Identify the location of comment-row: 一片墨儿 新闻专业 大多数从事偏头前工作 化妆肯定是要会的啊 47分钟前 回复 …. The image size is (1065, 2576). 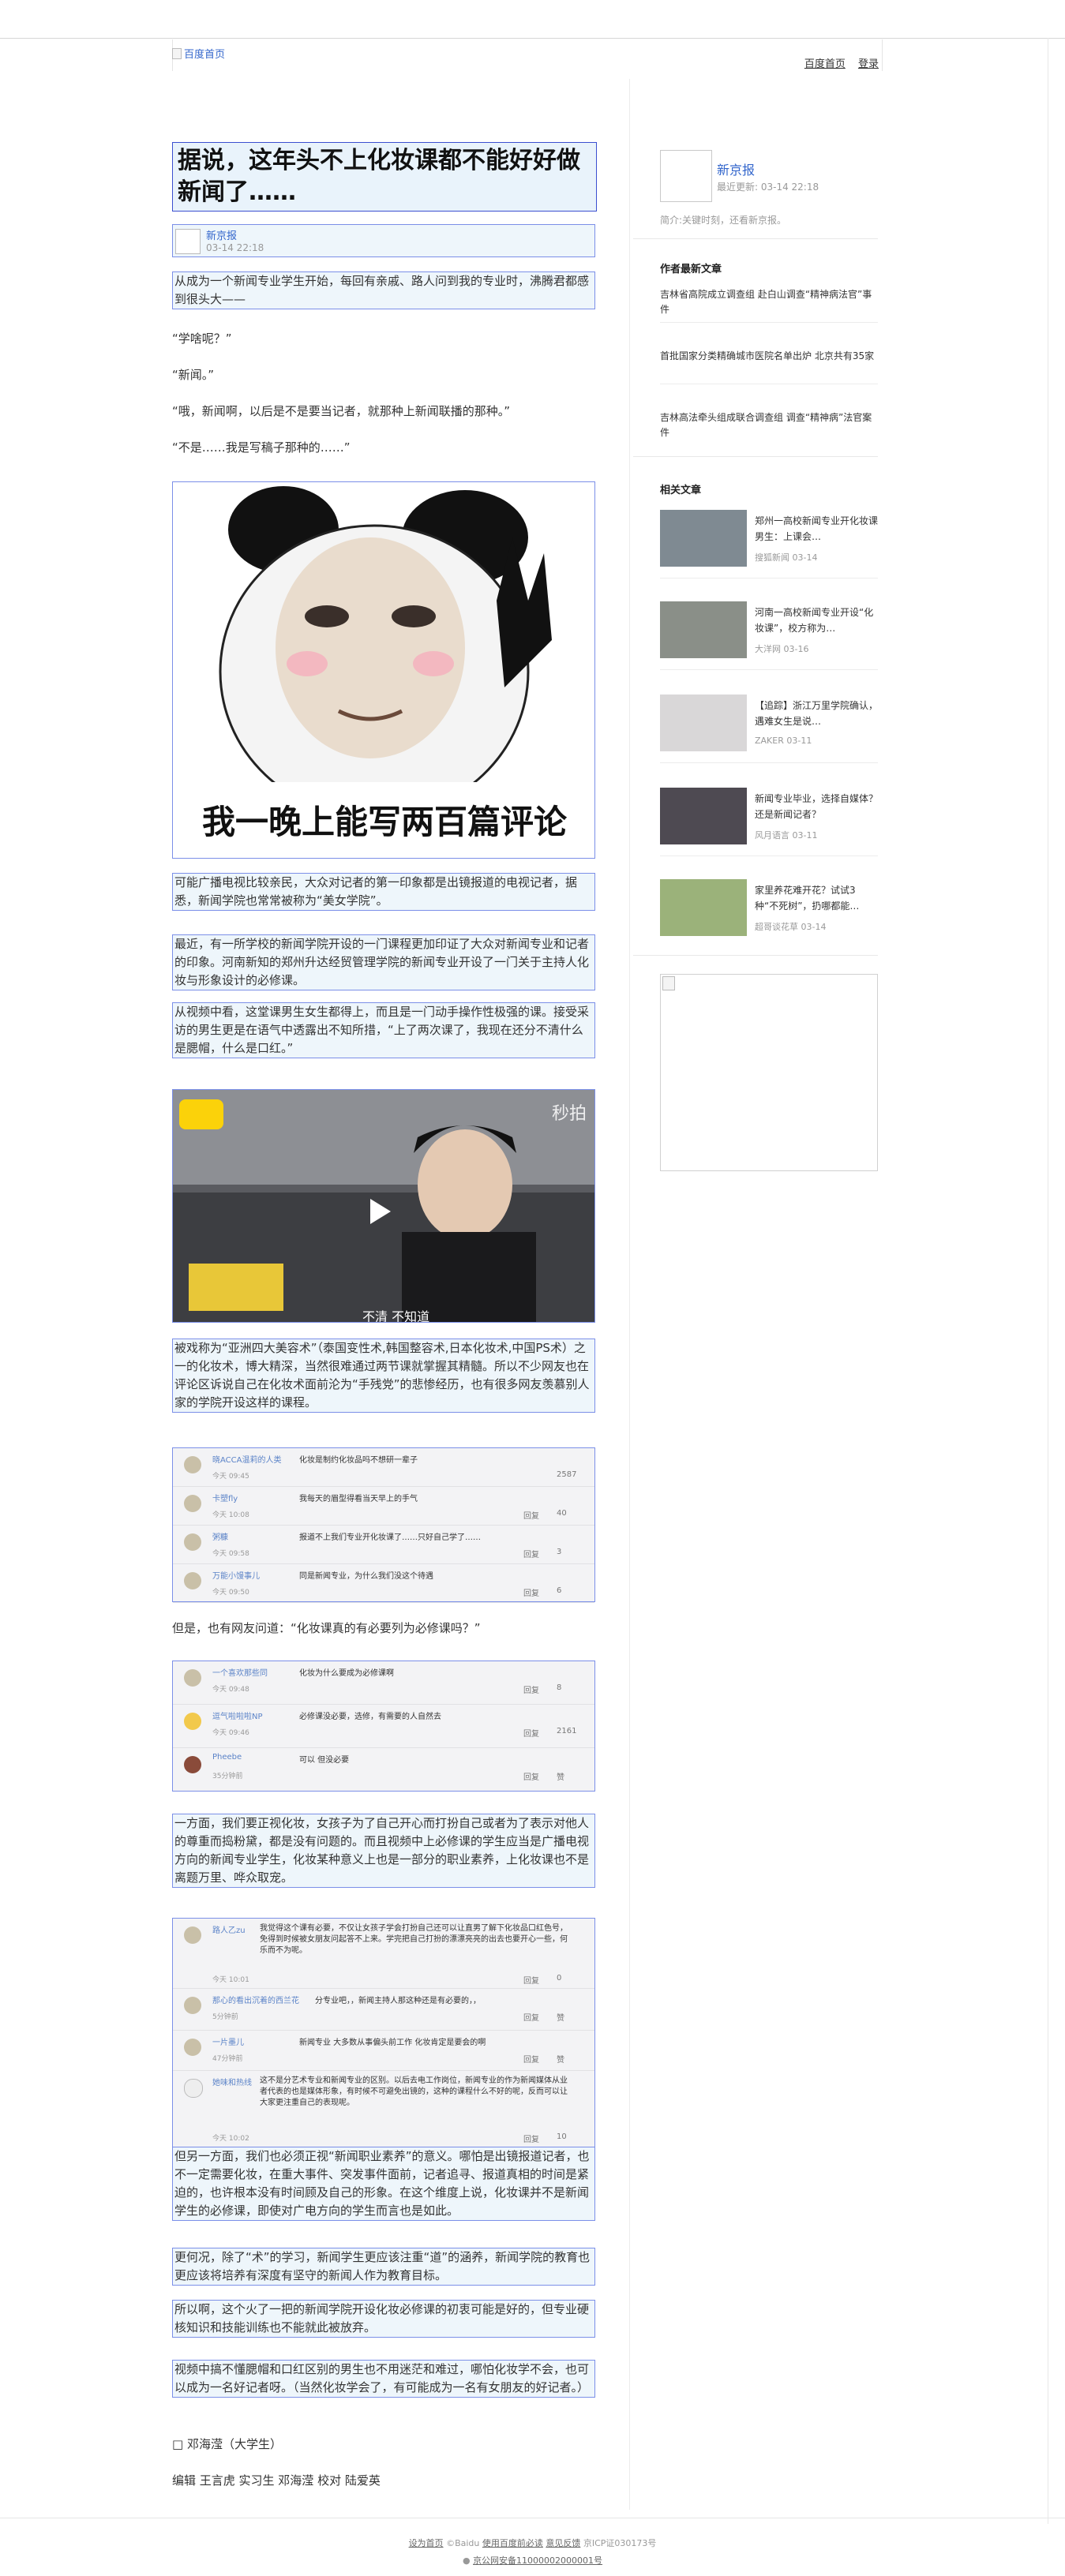
(383, 2051).